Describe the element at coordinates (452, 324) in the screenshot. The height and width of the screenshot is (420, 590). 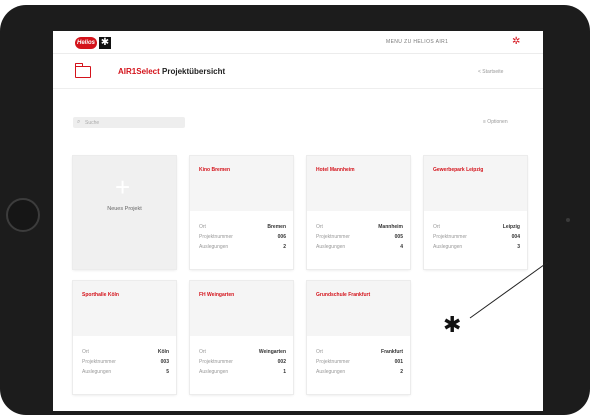
I see `snowflake-icon: ✱` at that location.